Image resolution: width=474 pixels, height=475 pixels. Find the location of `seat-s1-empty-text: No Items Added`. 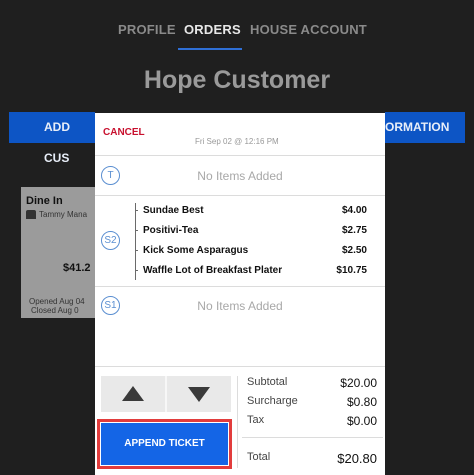

seat-s1-empty-text: No Items Added is located at coordinates (240, 306).